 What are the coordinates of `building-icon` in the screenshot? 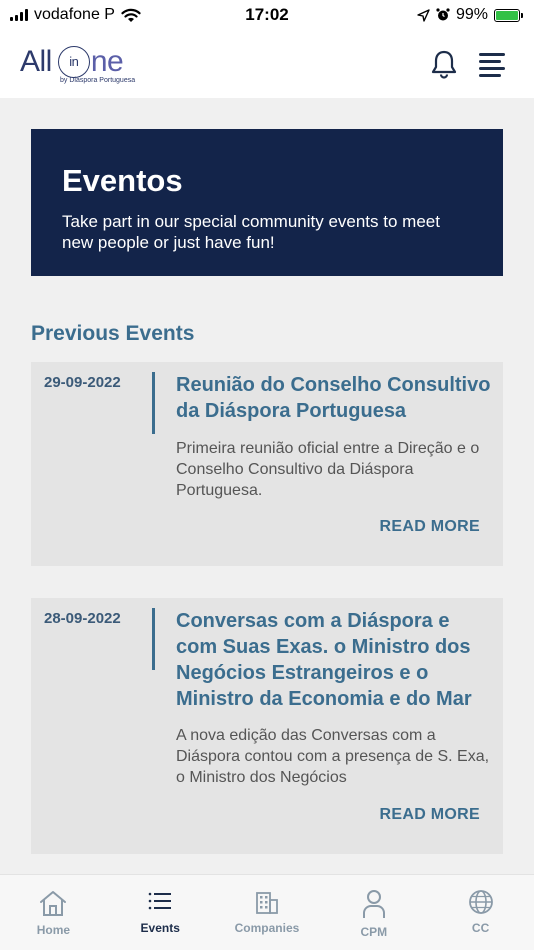 It's located at (267, 903).